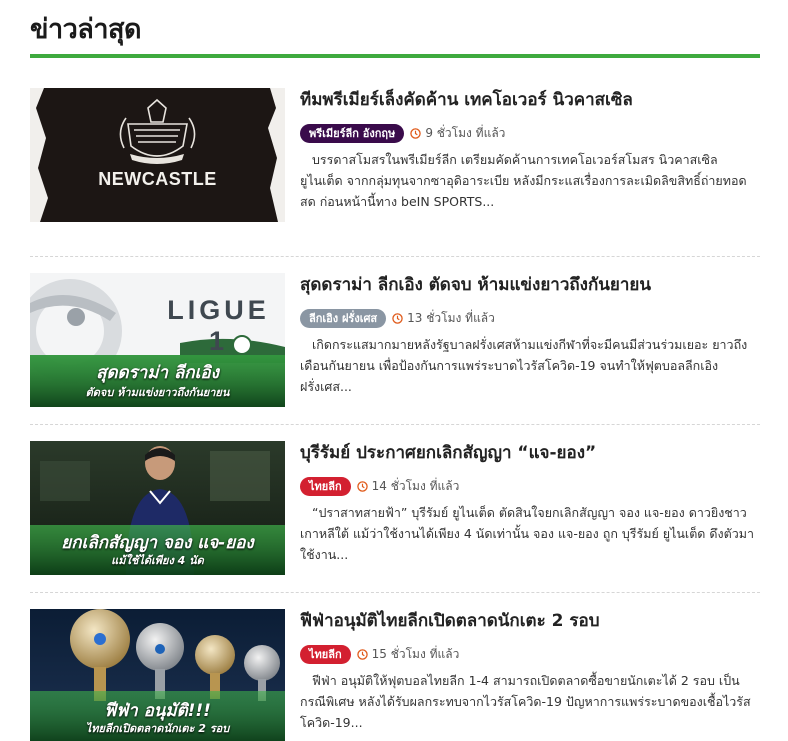  What do you see at coordinates (343, 318) in the screenshot?
I see `category-badge: ลีกเอิง ฝรั่งเศส` at bounding box center [343, 318].